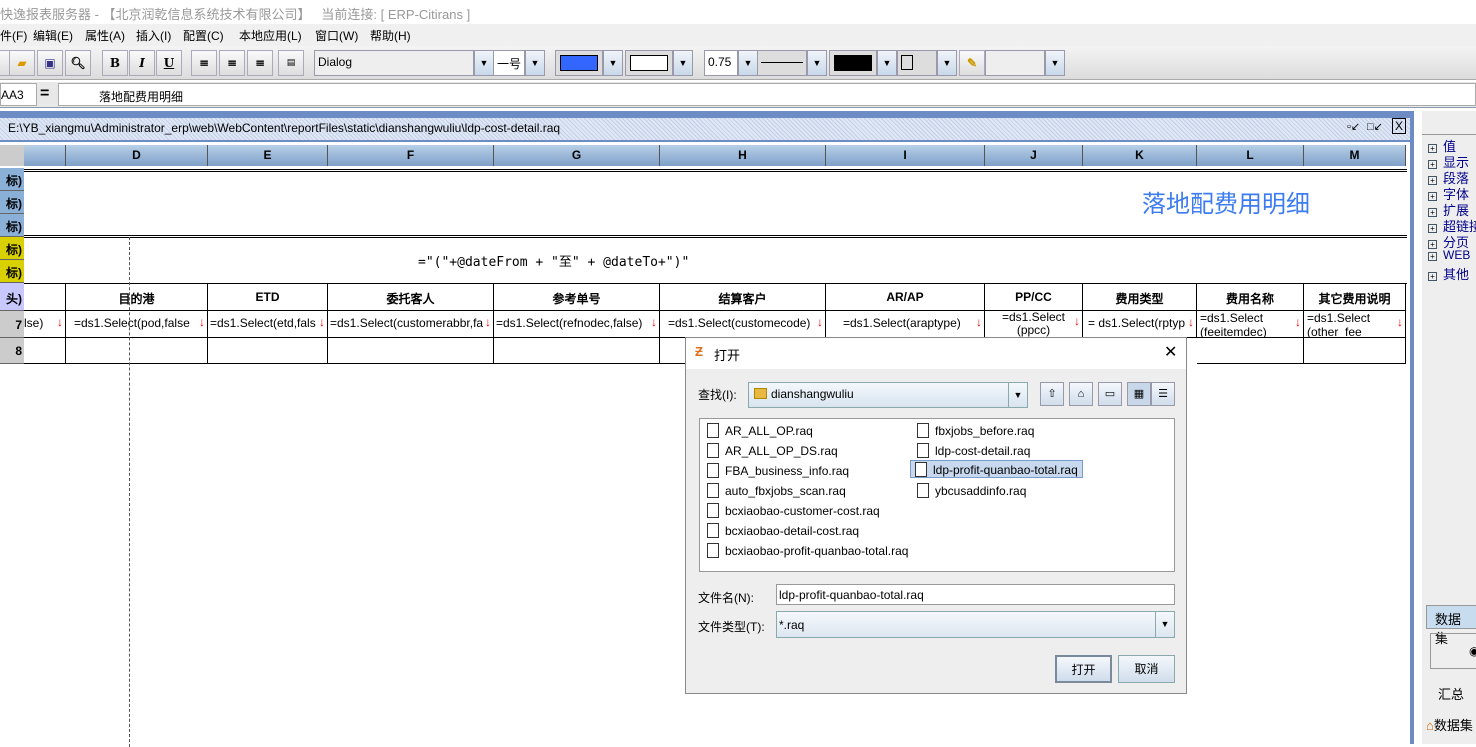 This screenshot has height=747, width=1476. I want to click on fore-color-picker, so click(579, 63).